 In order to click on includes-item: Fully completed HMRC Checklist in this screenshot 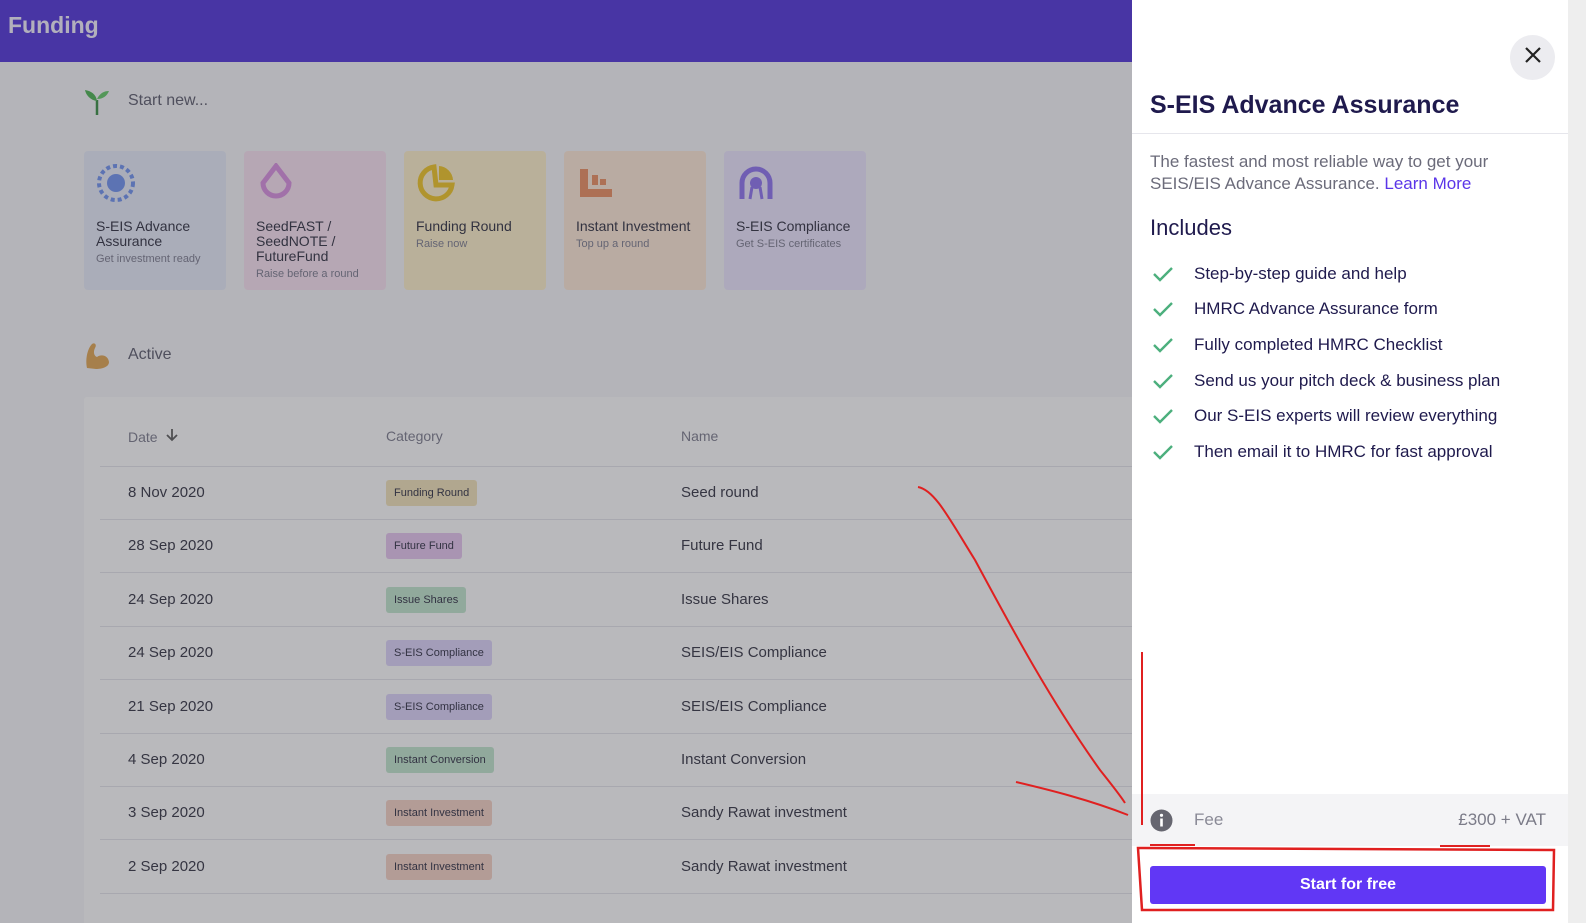, I will do `click(1355, 345)`.